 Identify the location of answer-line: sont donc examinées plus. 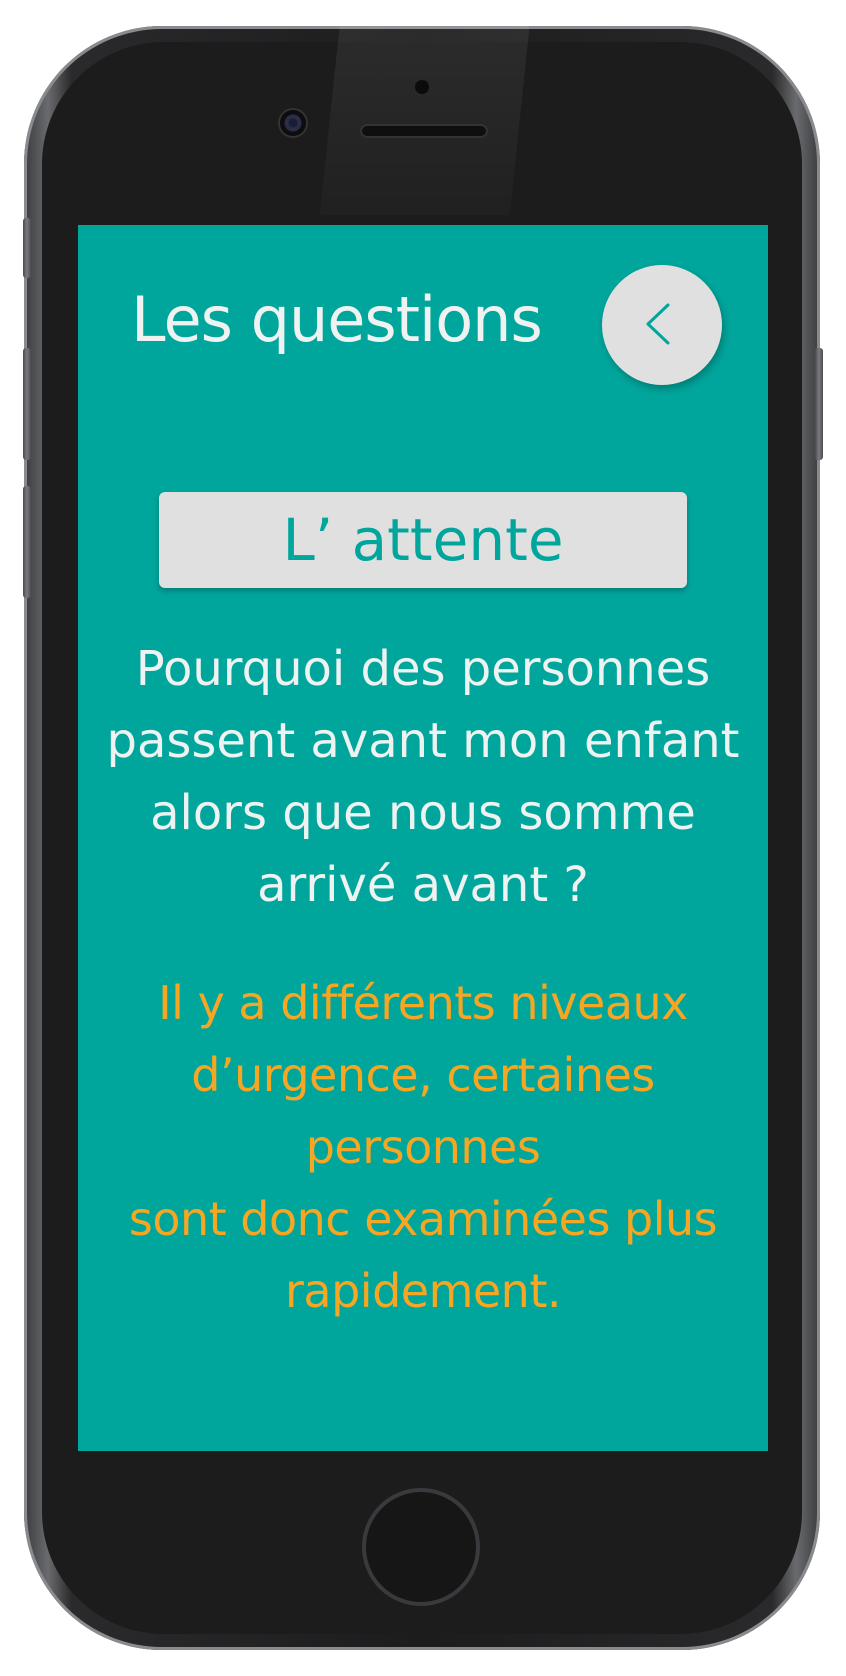
(423, 1219).